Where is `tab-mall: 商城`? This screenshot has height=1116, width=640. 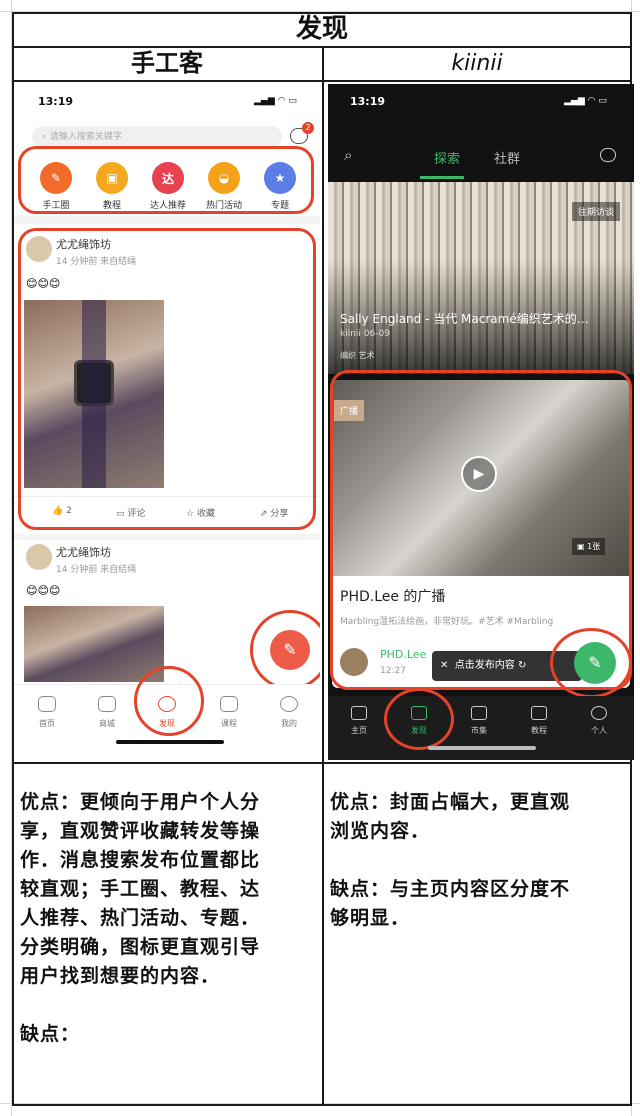 tab-mall: 商城 is located at coordinates (107, 712).